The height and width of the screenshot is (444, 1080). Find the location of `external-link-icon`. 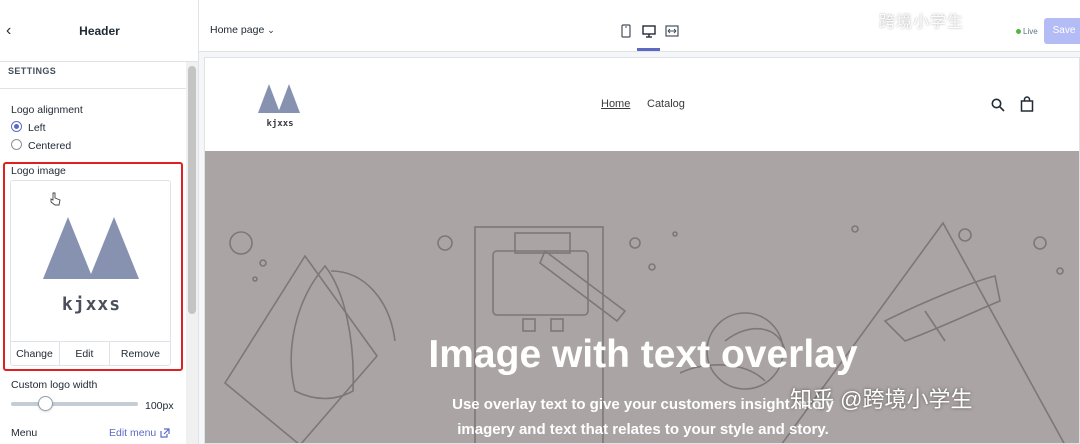

external-link-icon is located at coordinates (165, 433).